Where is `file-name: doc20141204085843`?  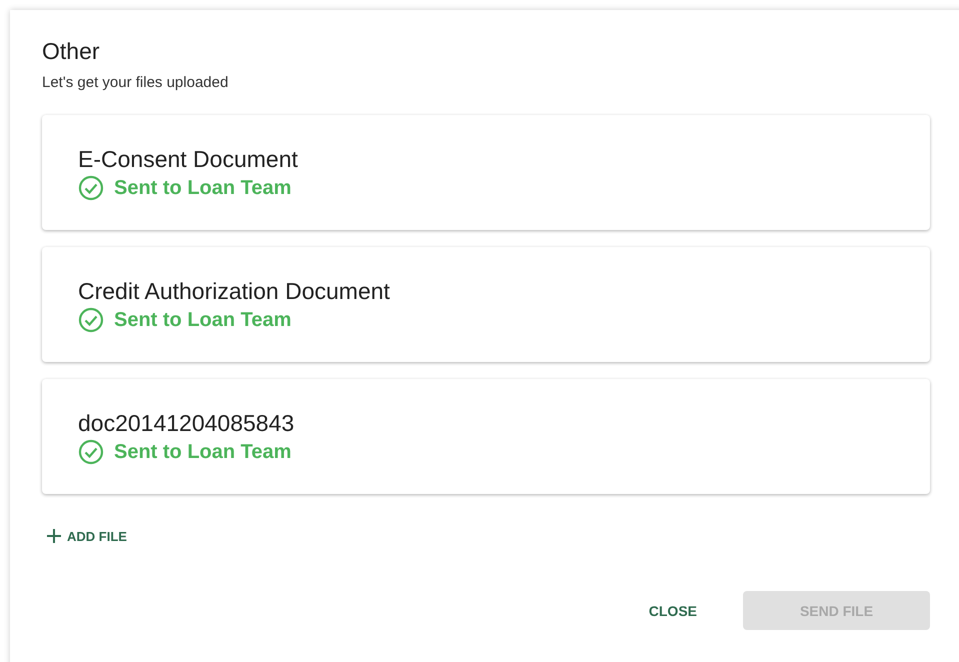 file-name: doc20141204085843 is located at coordinates (186, 423).